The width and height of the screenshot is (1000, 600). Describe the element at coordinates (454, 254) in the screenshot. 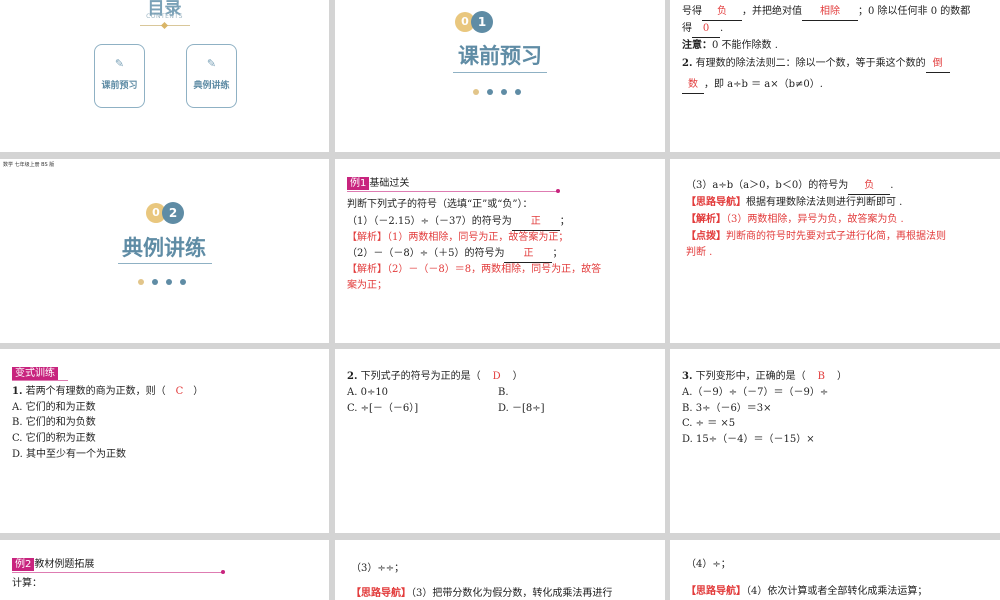

I see `question-2: （2）－（－8）÷（＋5）的符号为正；` at that location.